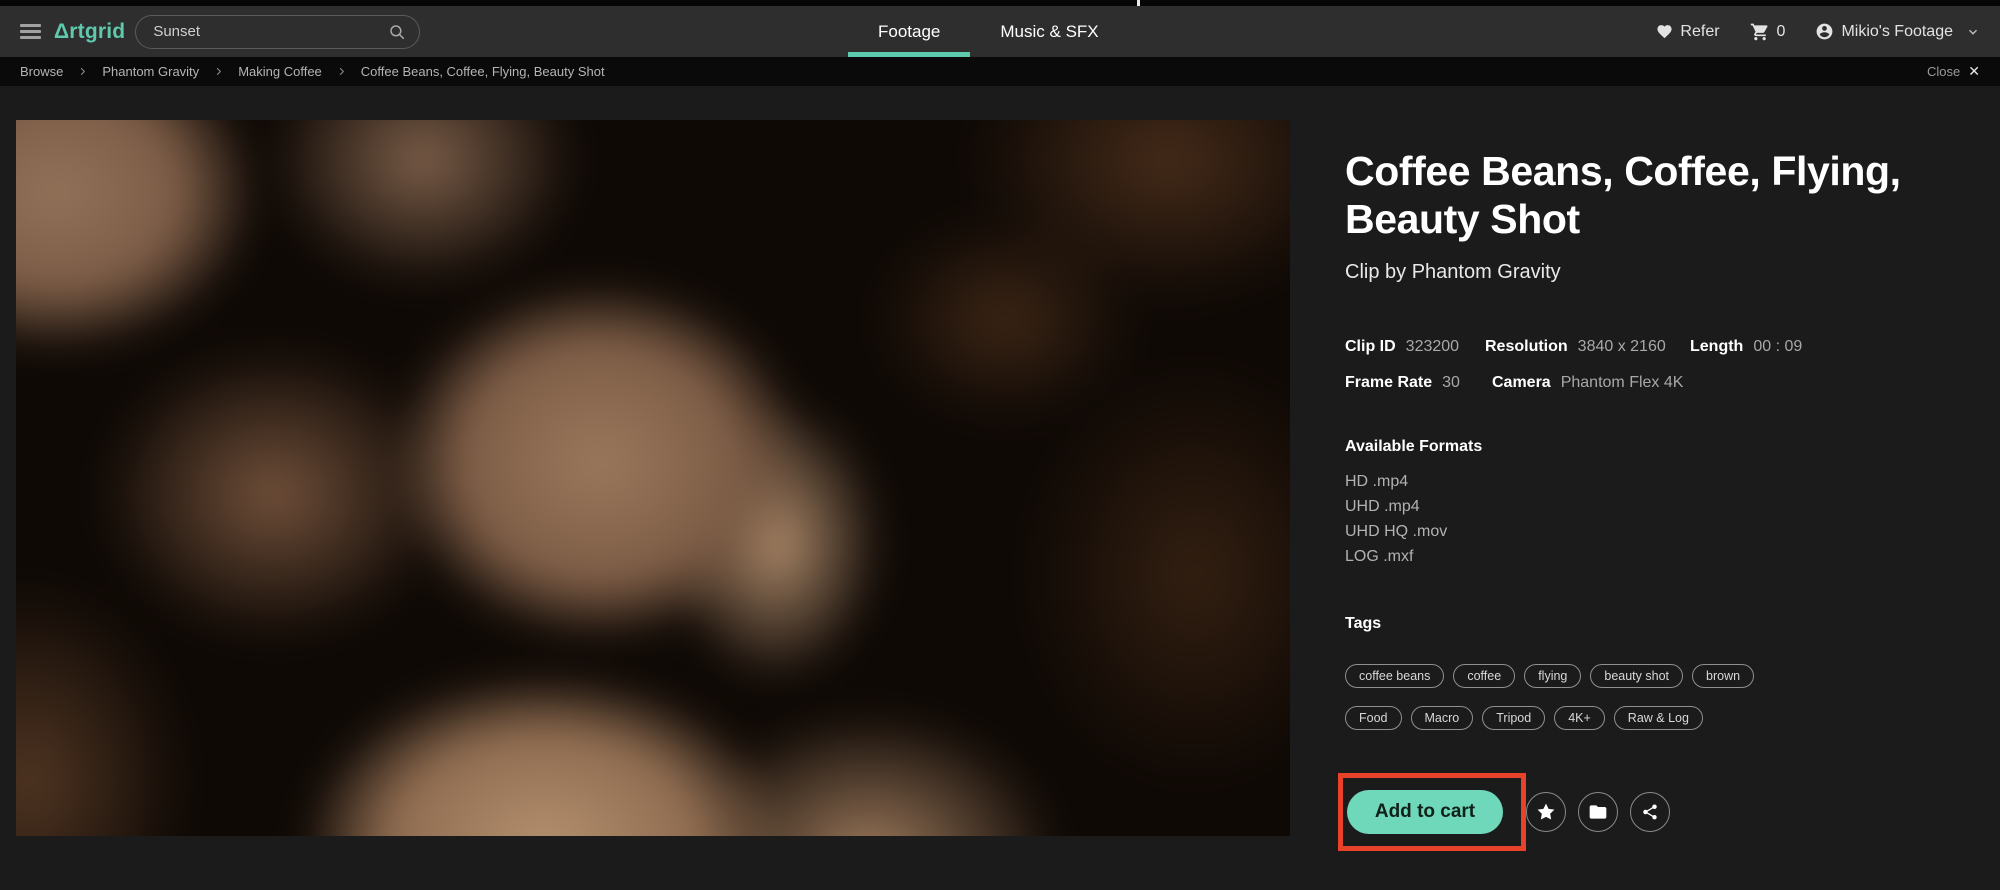 The image size is (2000, 890). What do you see at coordinates (1425, 812) in the screenshot?
I see `add-to-cart-button: Add to cart` at bounding box center [1425, 812].